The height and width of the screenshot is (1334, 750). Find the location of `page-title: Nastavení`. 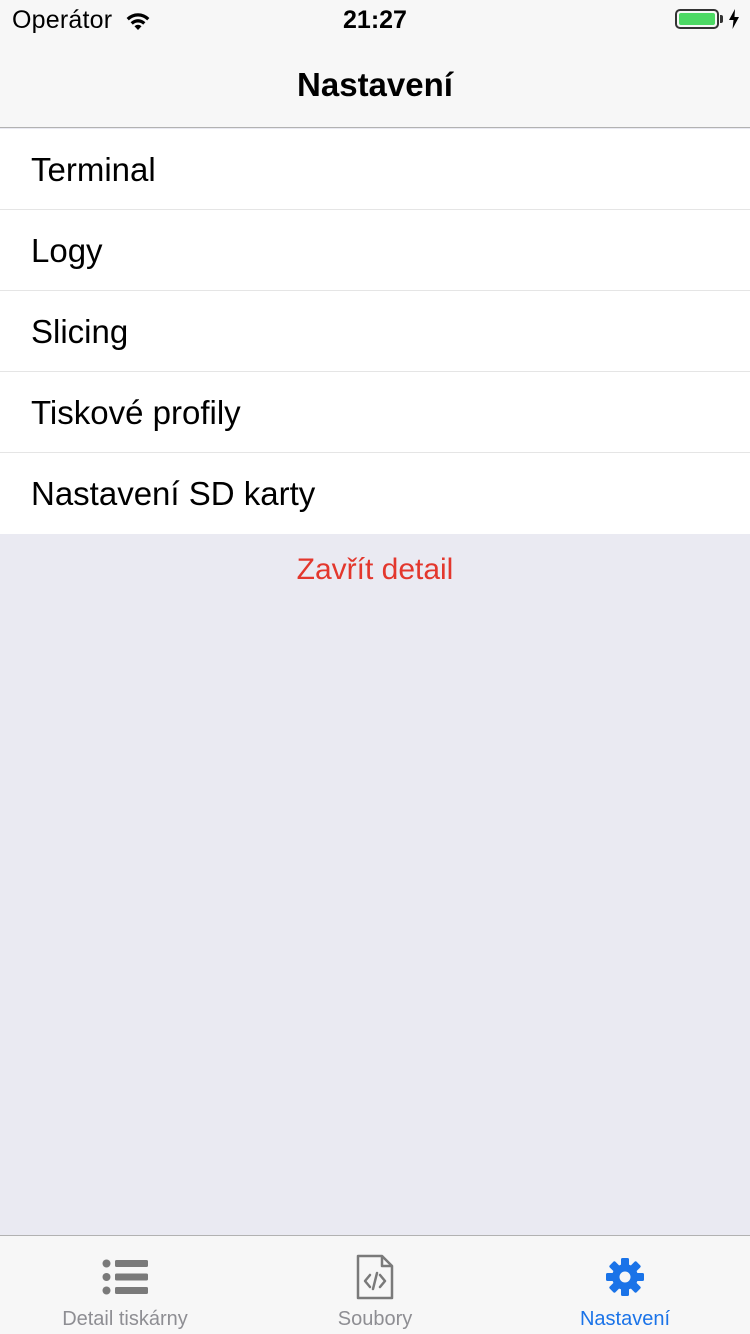

page-title: Nastavení is located at coordinates (375, 84).